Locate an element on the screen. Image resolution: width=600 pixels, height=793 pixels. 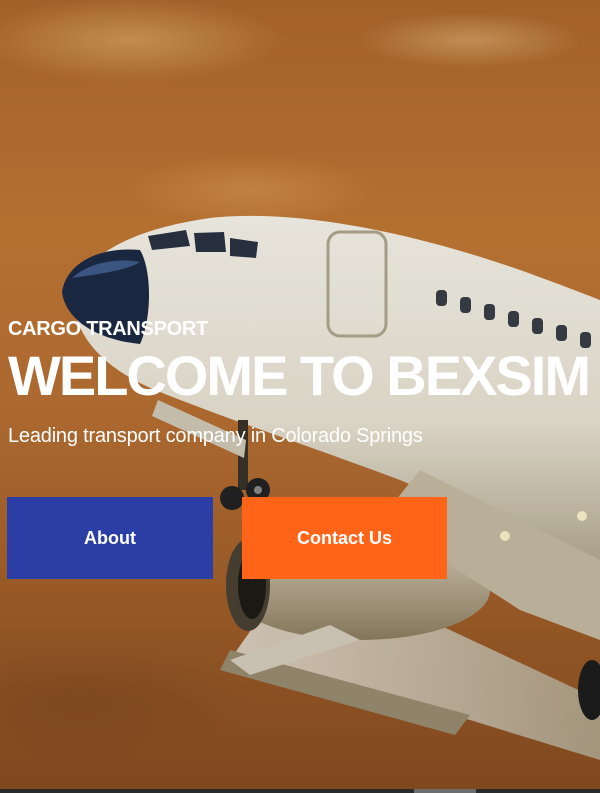
hero-headline: WELCOME TO BEXSIM I is located at coordinates (304, 375).